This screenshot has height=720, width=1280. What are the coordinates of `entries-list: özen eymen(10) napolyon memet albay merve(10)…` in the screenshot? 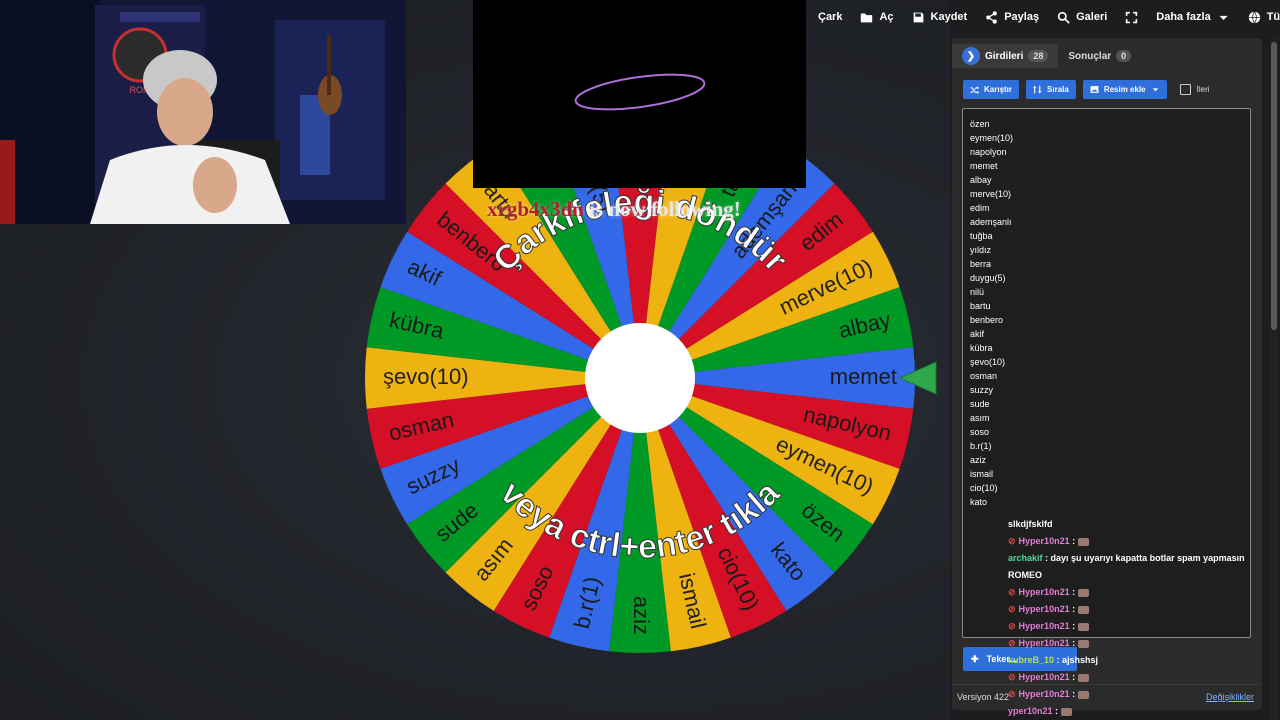 It's located at (1106, 309).